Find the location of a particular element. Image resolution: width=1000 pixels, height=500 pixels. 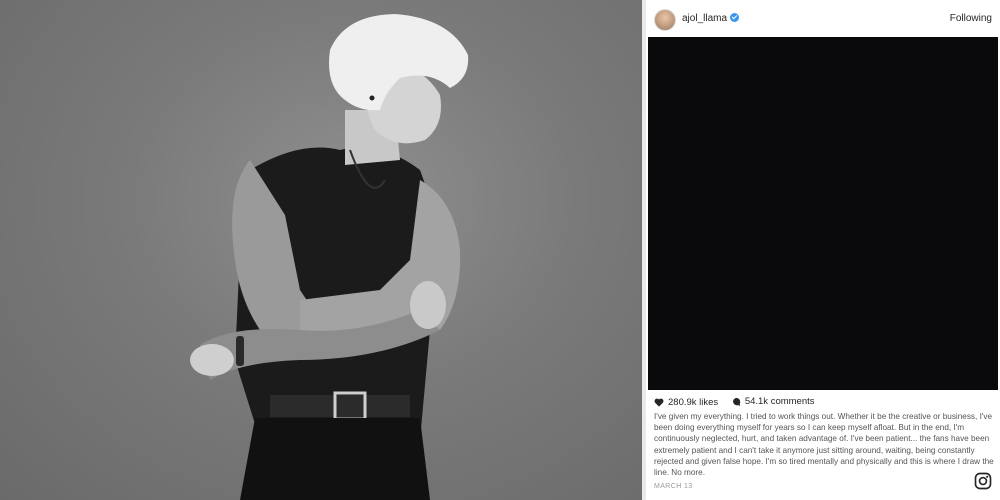

engagement-bar: 280.9k likes 54.1k comments is located at coordinates (739, 403).